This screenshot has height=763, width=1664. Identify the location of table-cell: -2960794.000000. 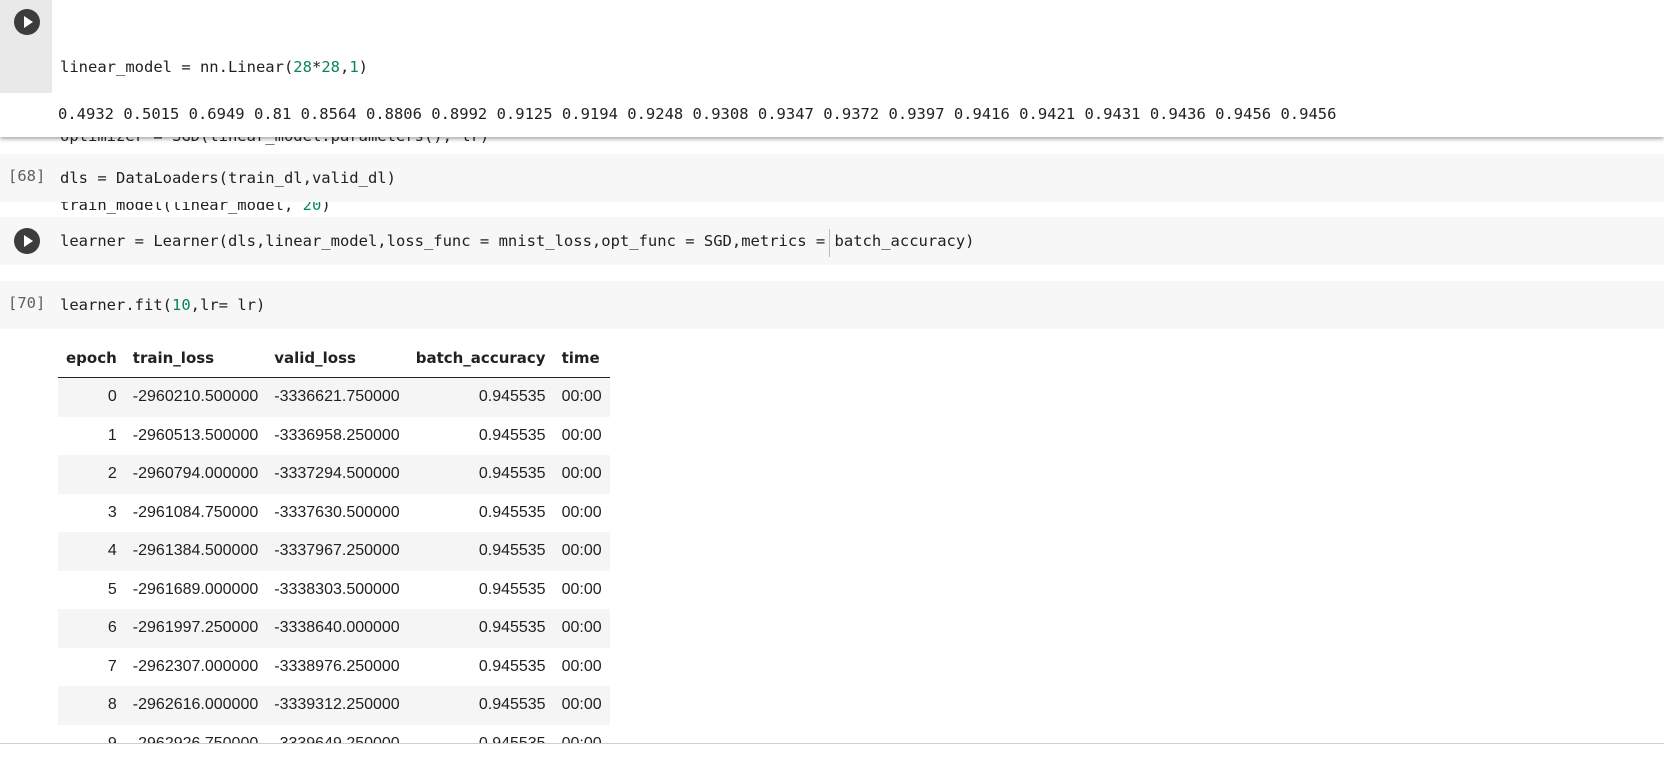
(195, 474).